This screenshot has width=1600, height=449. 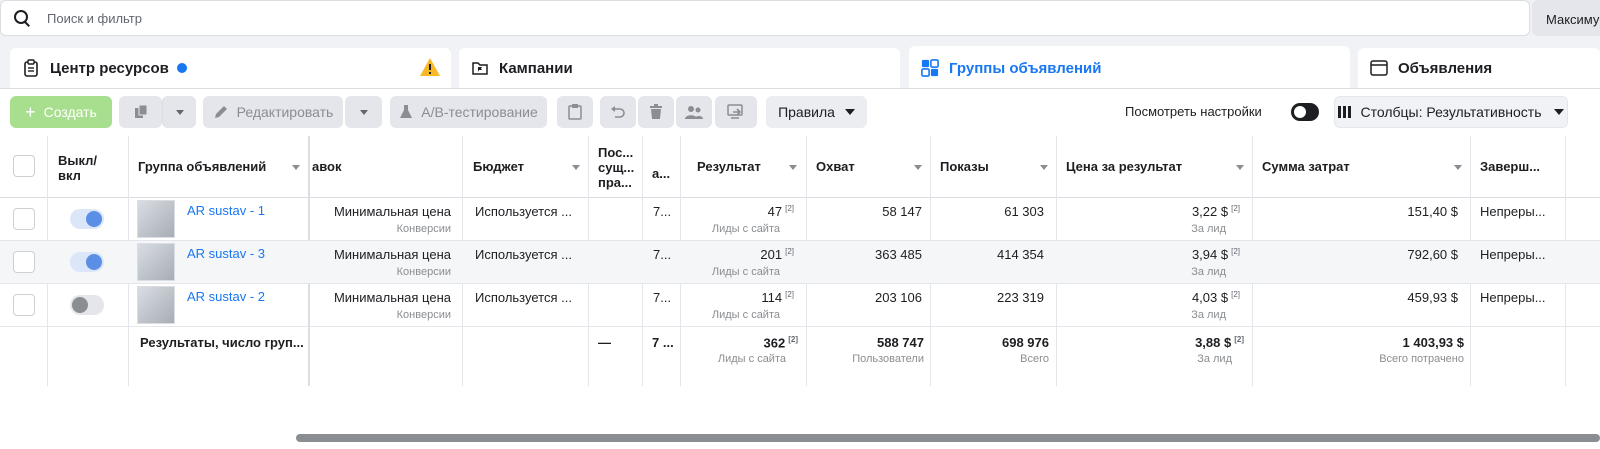 I want to click on reach-cell: 363 485, so click(x=898, y=254).